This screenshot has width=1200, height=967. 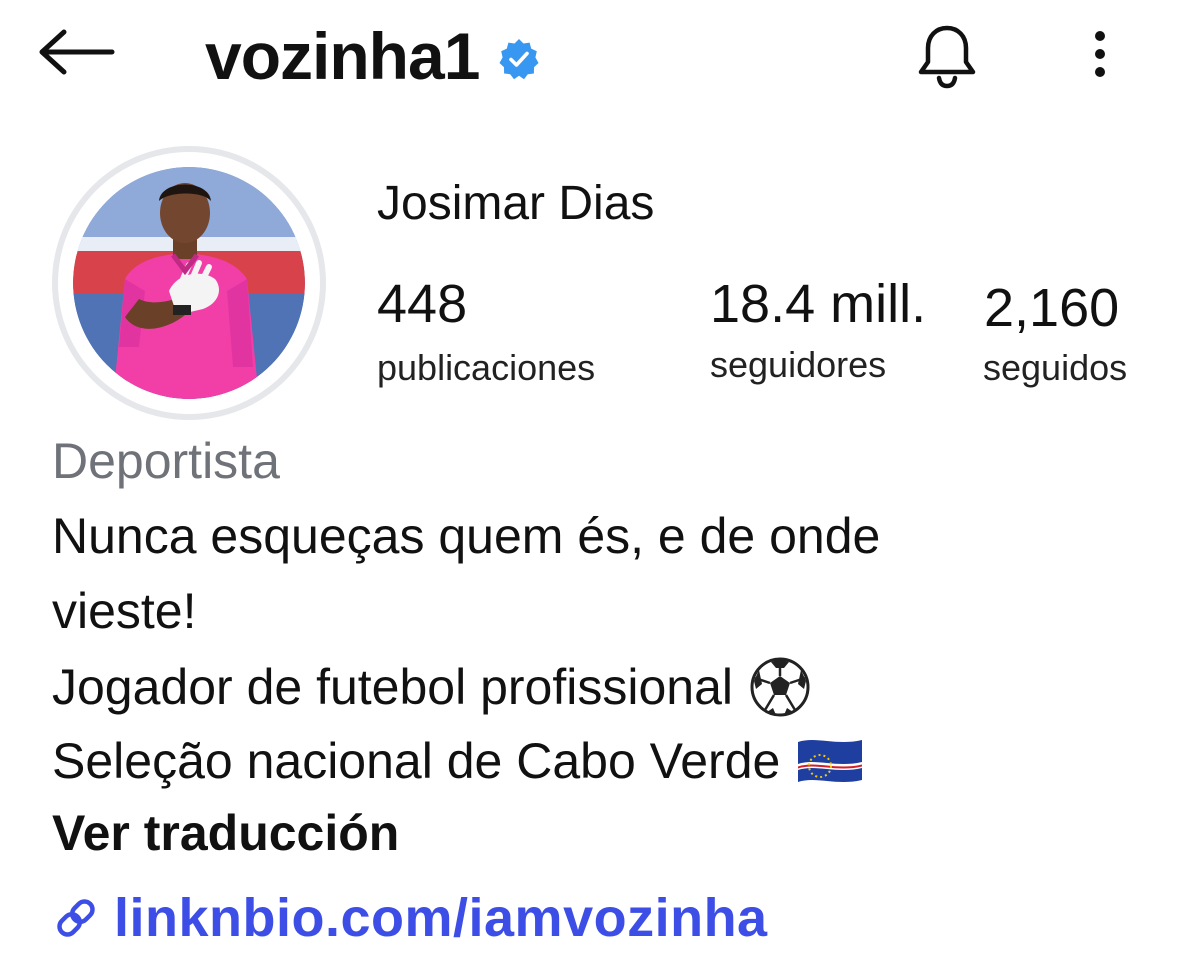 I want to click on following-label: seguidos, so click(x=1055, y=368).